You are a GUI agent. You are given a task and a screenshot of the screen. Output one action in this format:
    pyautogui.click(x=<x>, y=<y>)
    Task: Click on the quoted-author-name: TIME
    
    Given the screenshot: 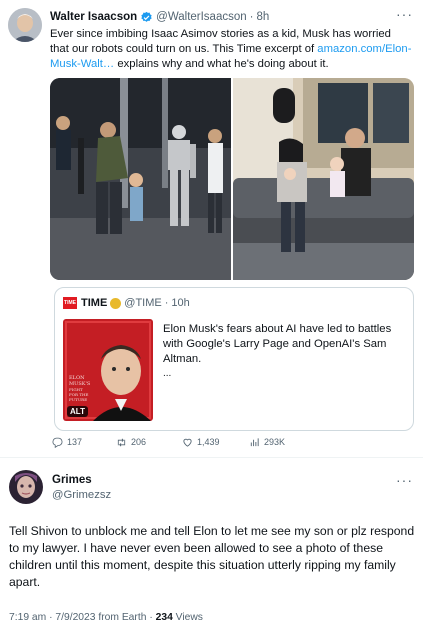 What is the action you would take?
    pyautogui.click(x=94, y=303)
    